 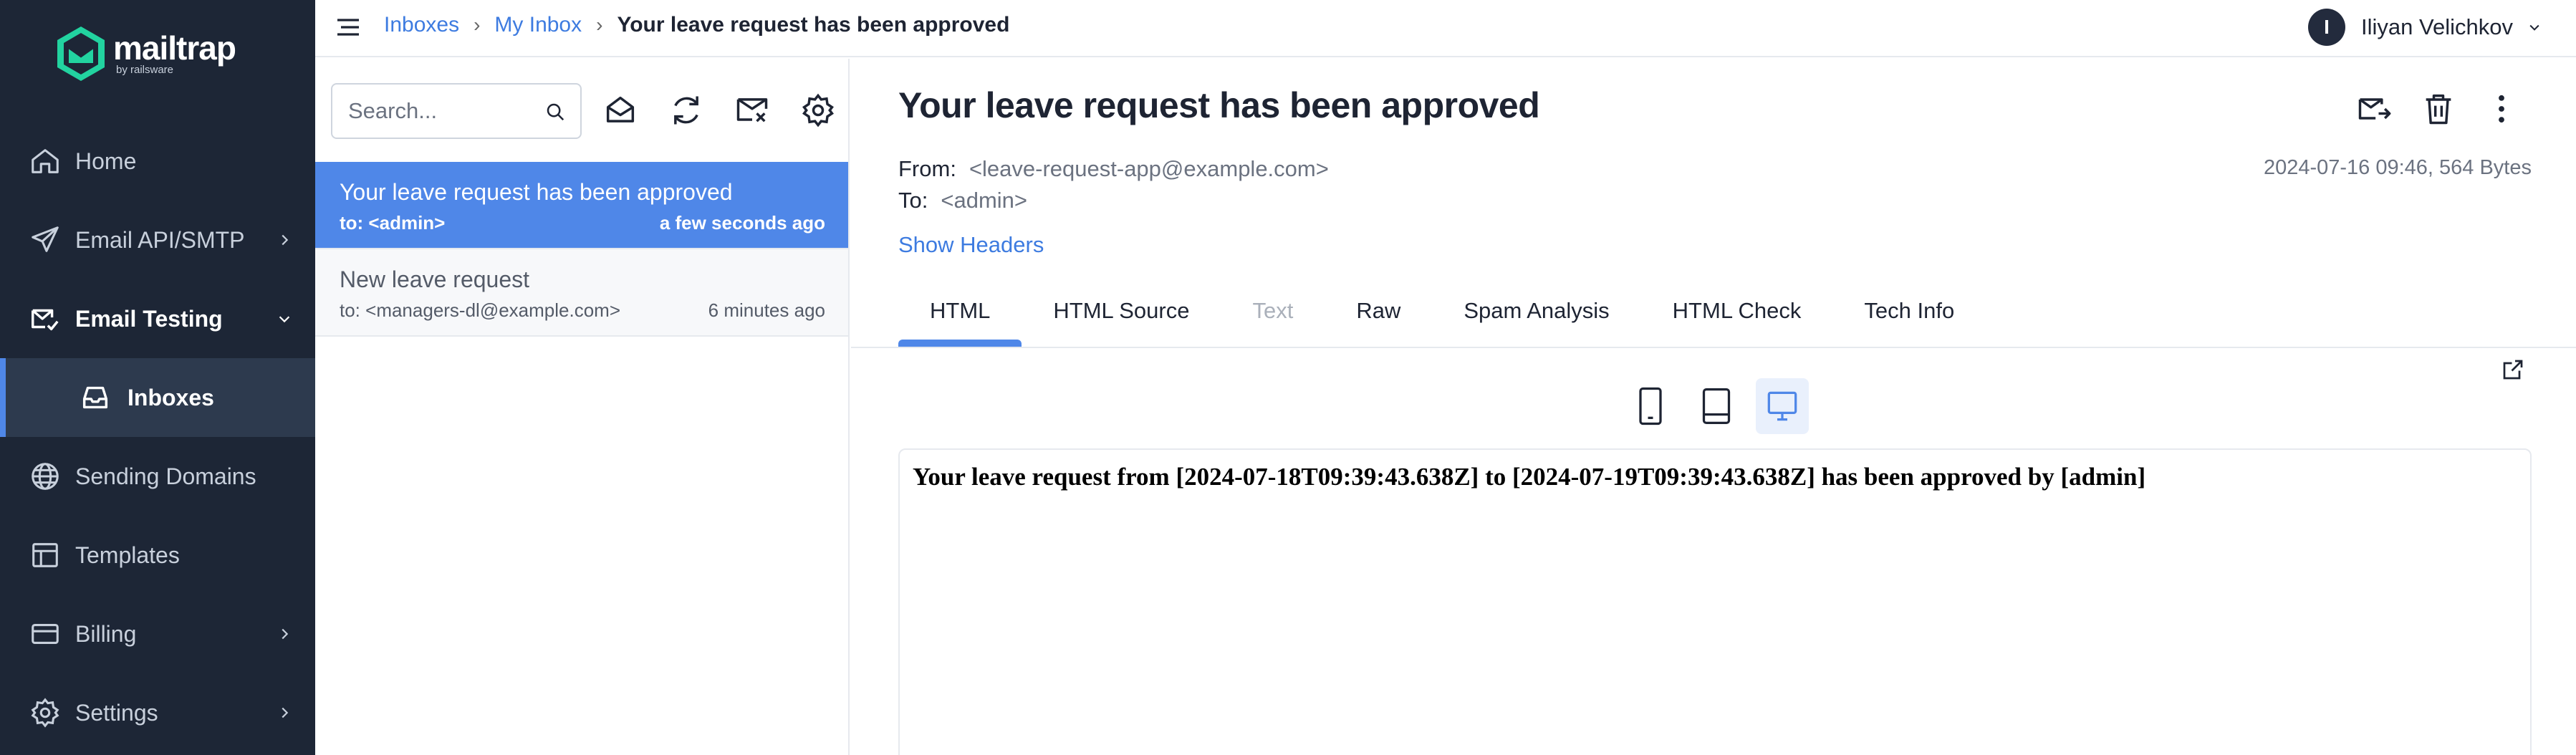 I want to click on tab-spam-analysis: Spam Analysis, so click(x=1536, y=314).